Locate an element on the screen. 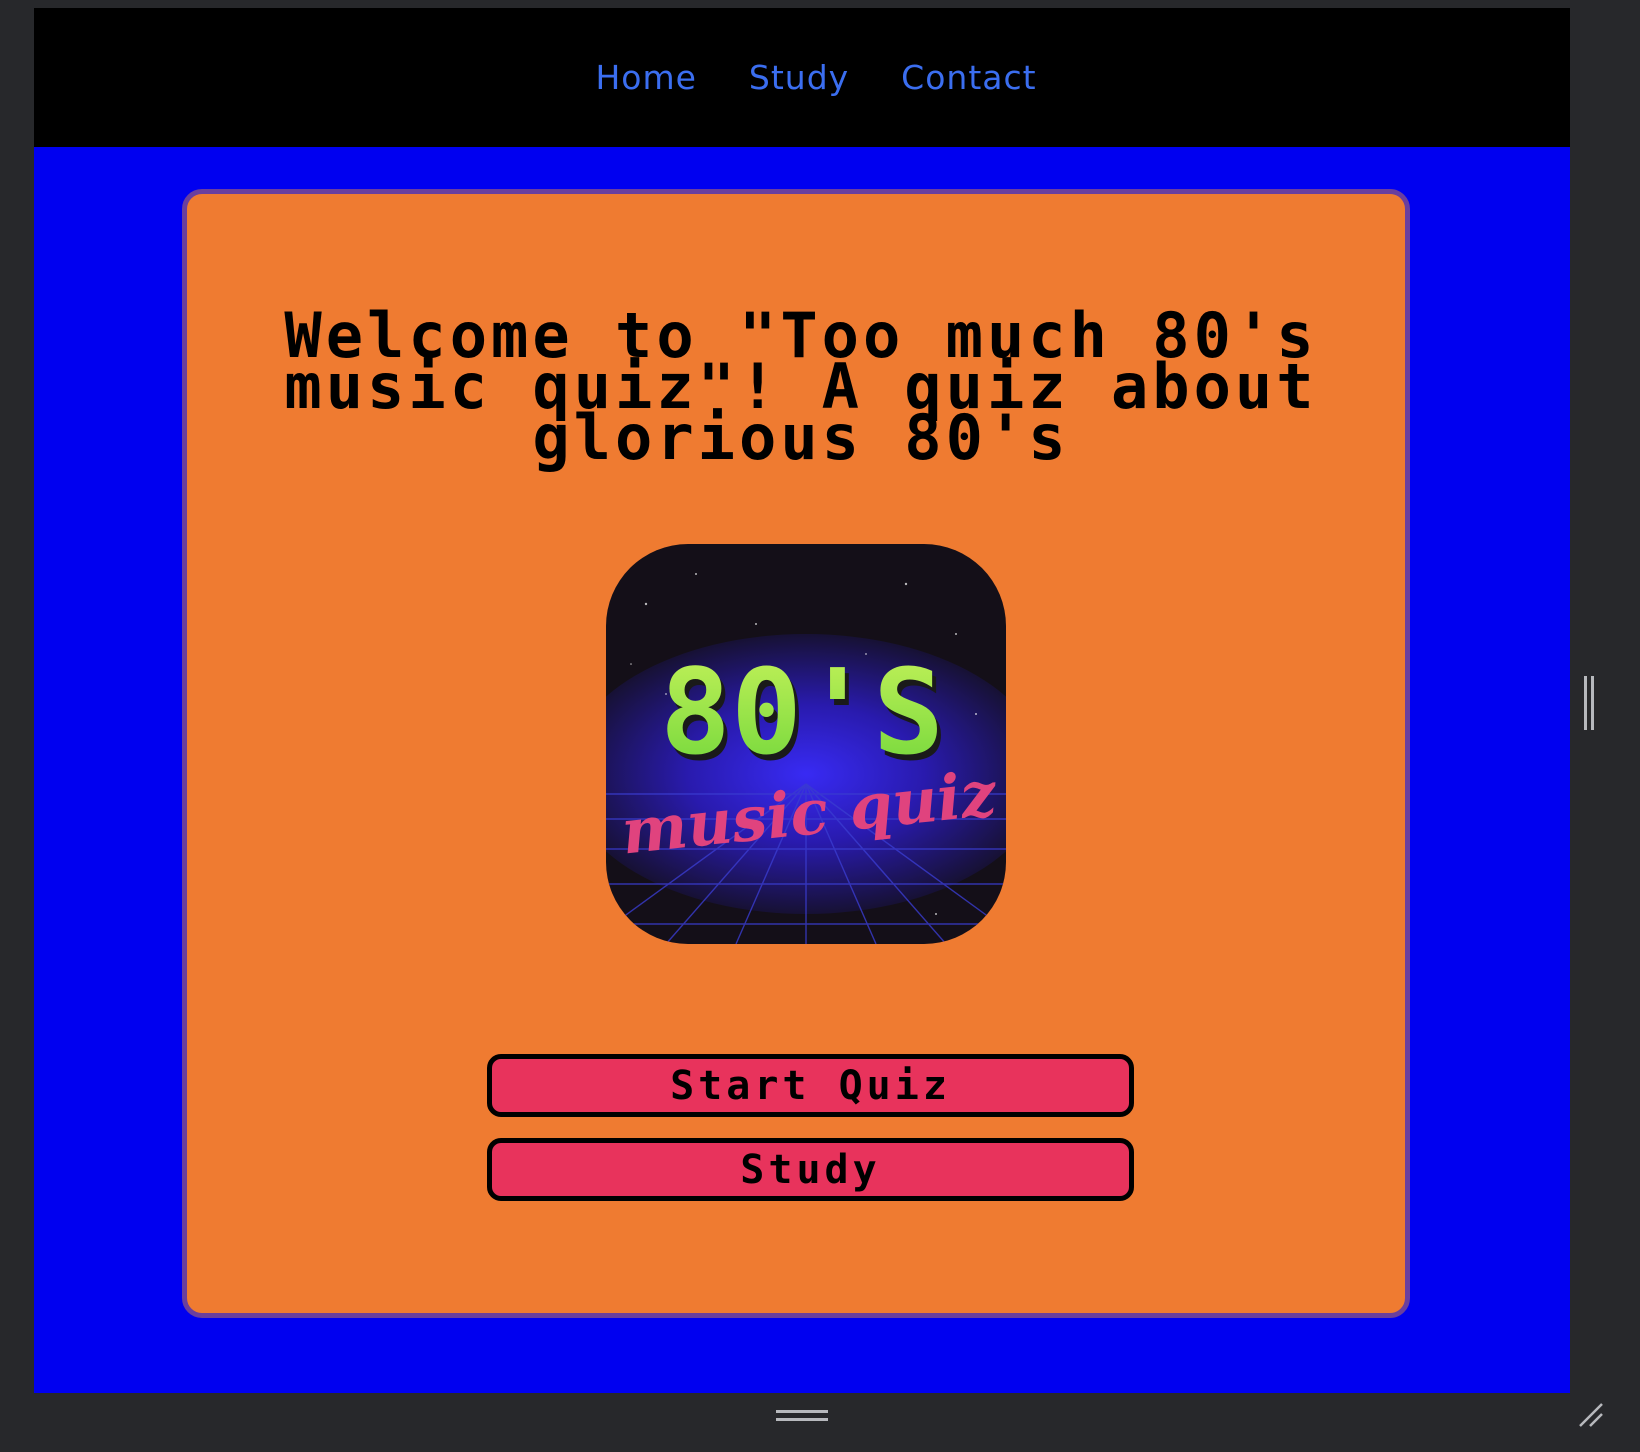  nav-link-contact: Contact is located at coordinates (968, 77).